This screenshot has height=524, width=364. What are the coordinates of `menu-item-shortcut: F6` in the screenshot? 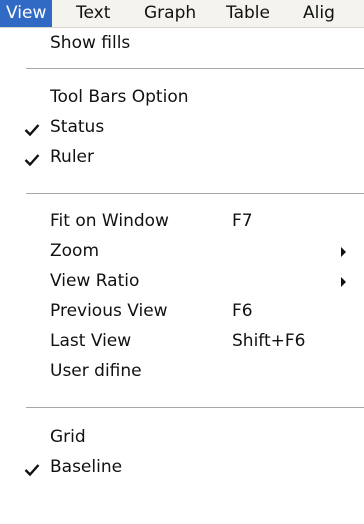 It's located at (242, 311).